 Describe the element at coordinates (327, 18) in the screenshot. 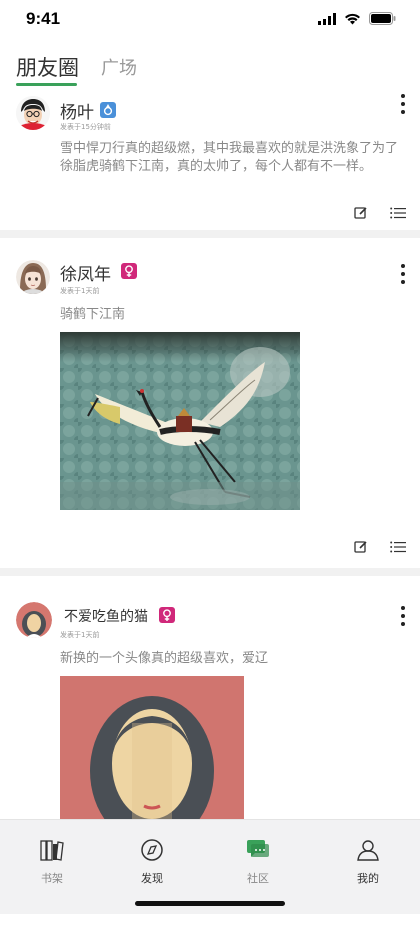

I see `signal-icon` at that location.